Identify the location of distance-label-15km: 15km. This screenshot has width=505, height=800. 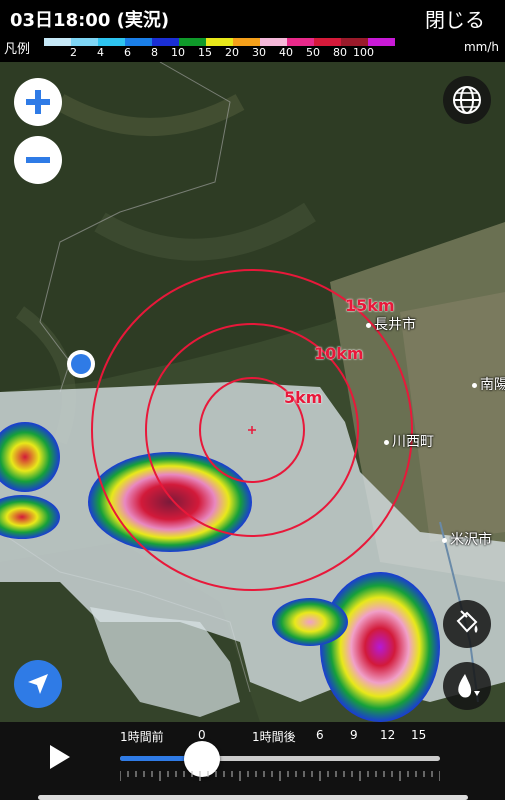
(370, 305).